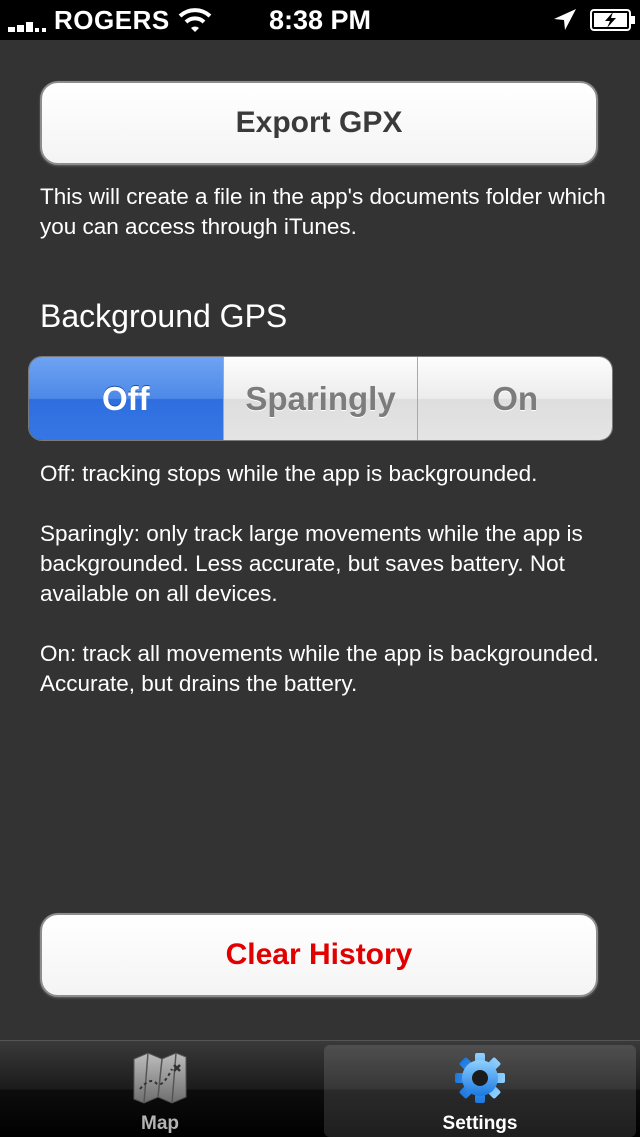 The image size is (640, 1137). What do you see at coordinates (480, 1123) in the screenshot?
I see `tab-settings-label: Settings` at bounding box center [480, 1123].